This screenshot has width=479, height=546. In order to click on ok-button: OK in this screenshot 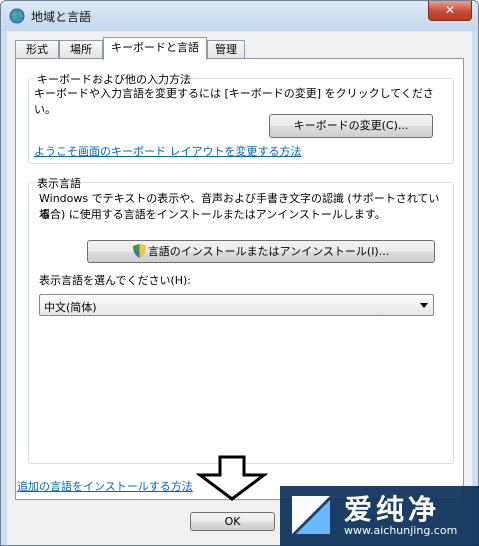, I will do `click(232, 521)`.